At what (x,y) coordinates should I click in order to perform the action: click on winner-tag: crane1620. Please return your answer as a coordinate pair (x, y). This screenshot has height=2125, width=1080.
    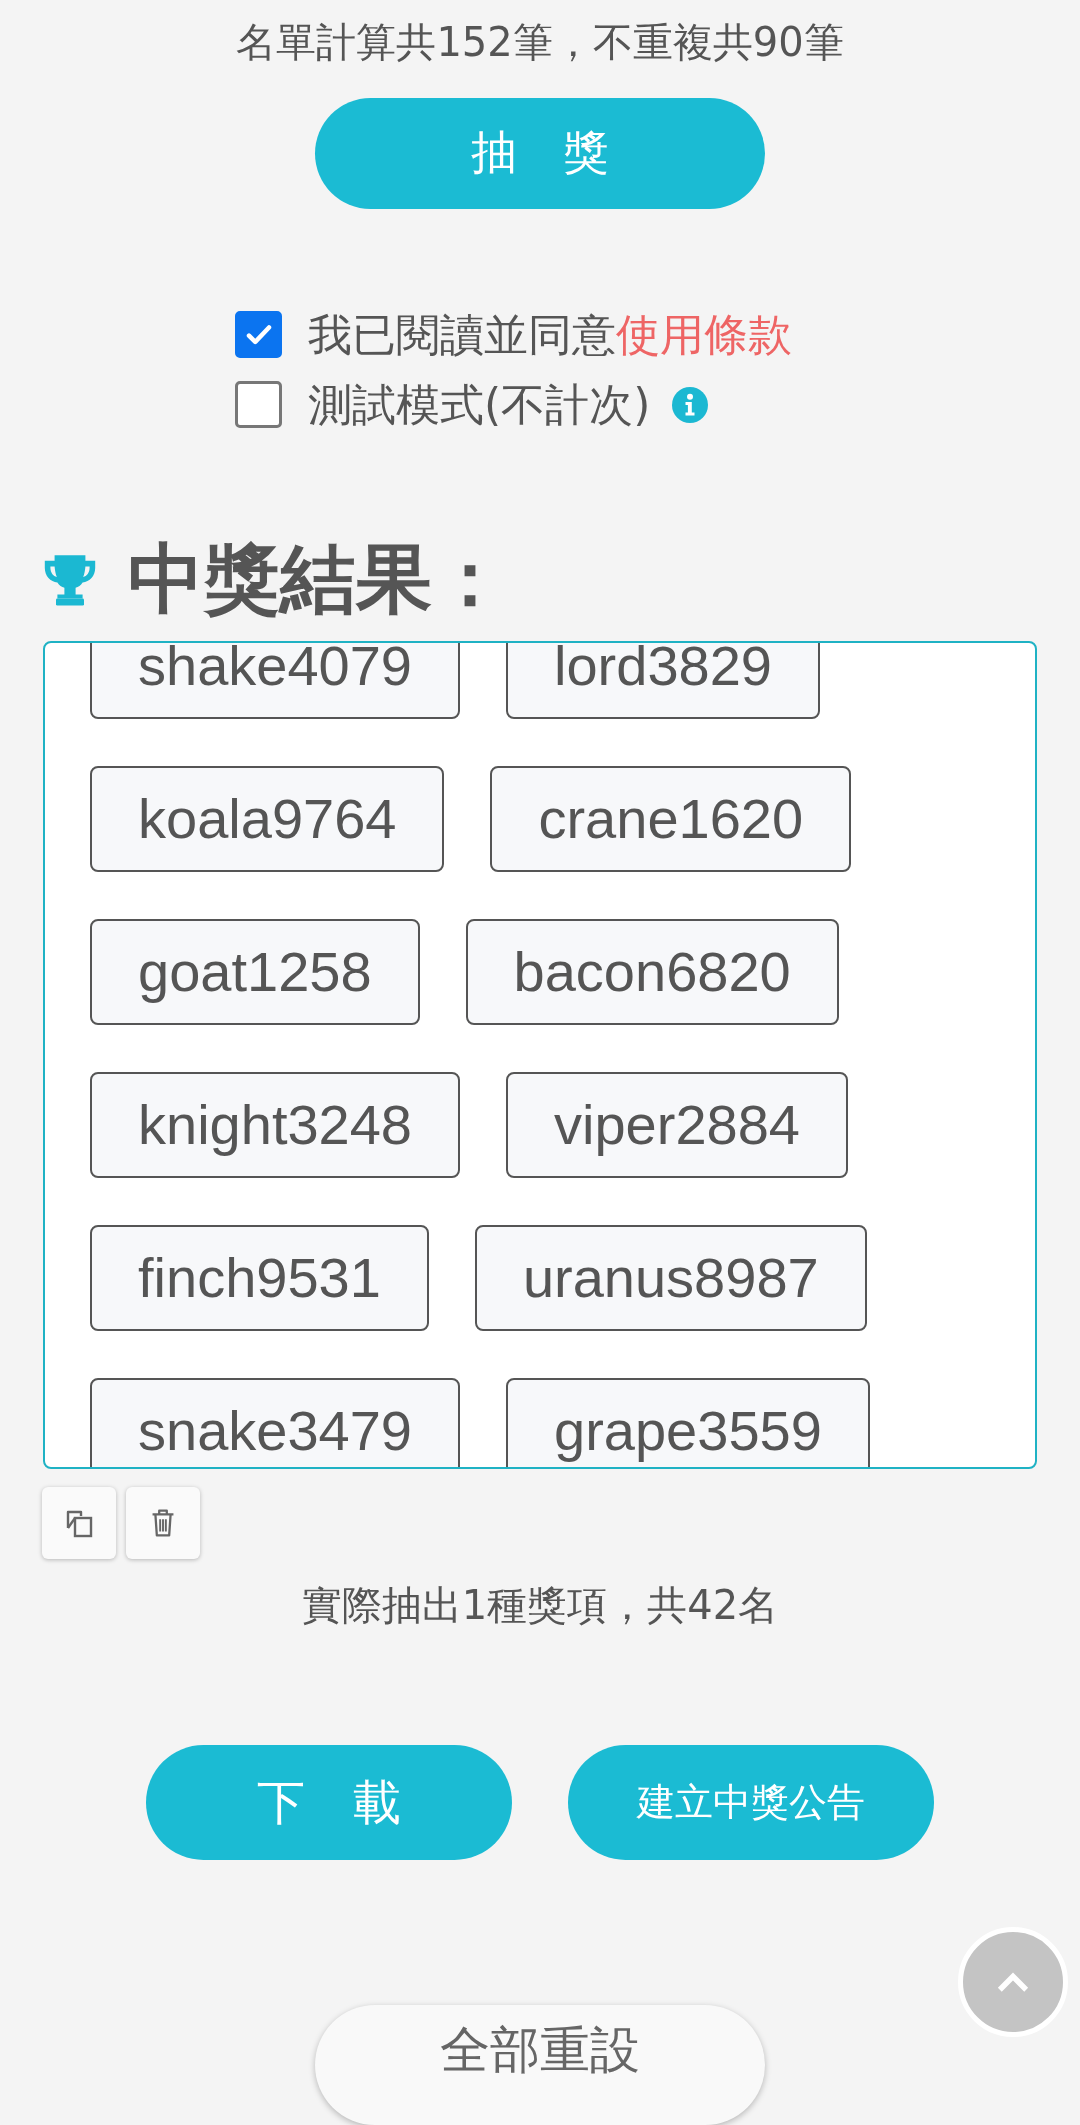
    Looking at the image, I should click on (671, 818).